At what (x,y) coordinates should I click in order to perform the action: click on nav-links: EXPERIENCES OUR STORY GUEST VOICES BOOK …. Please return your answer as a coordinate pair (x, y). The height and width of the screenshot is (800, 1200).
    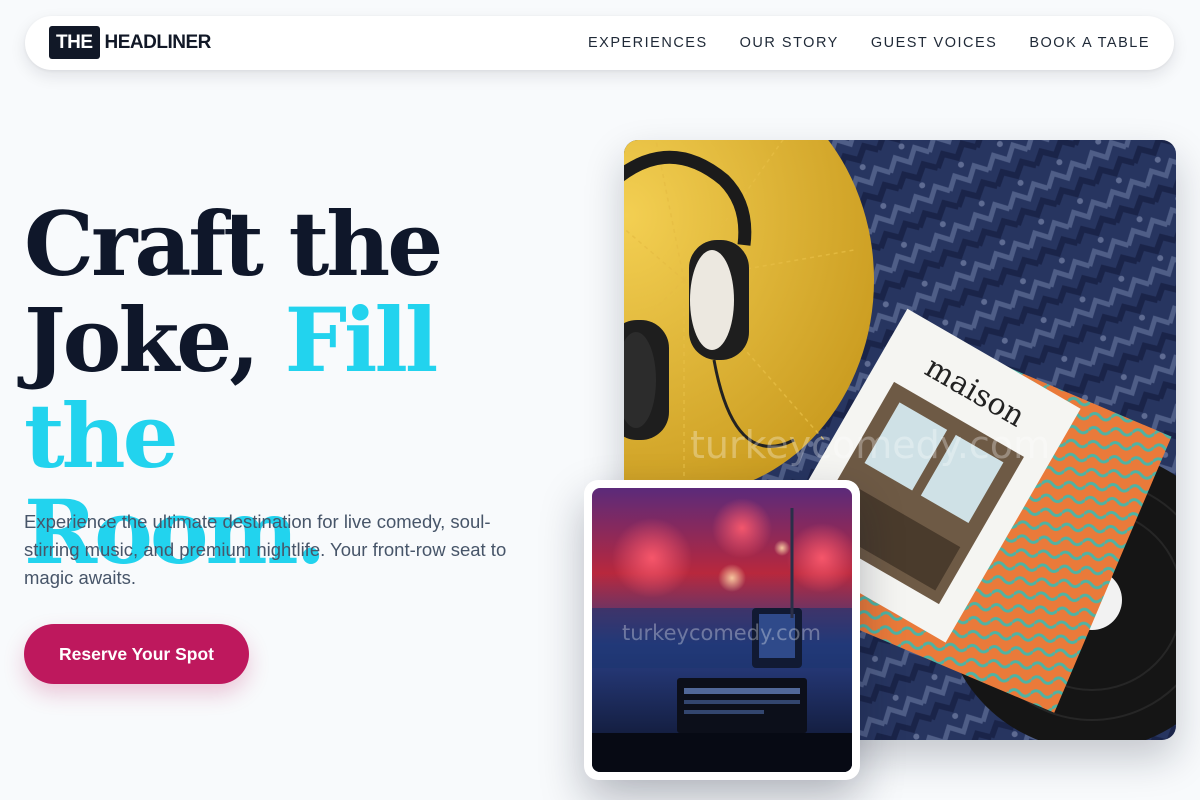
    Looking at the image, I should click on (869, 43).